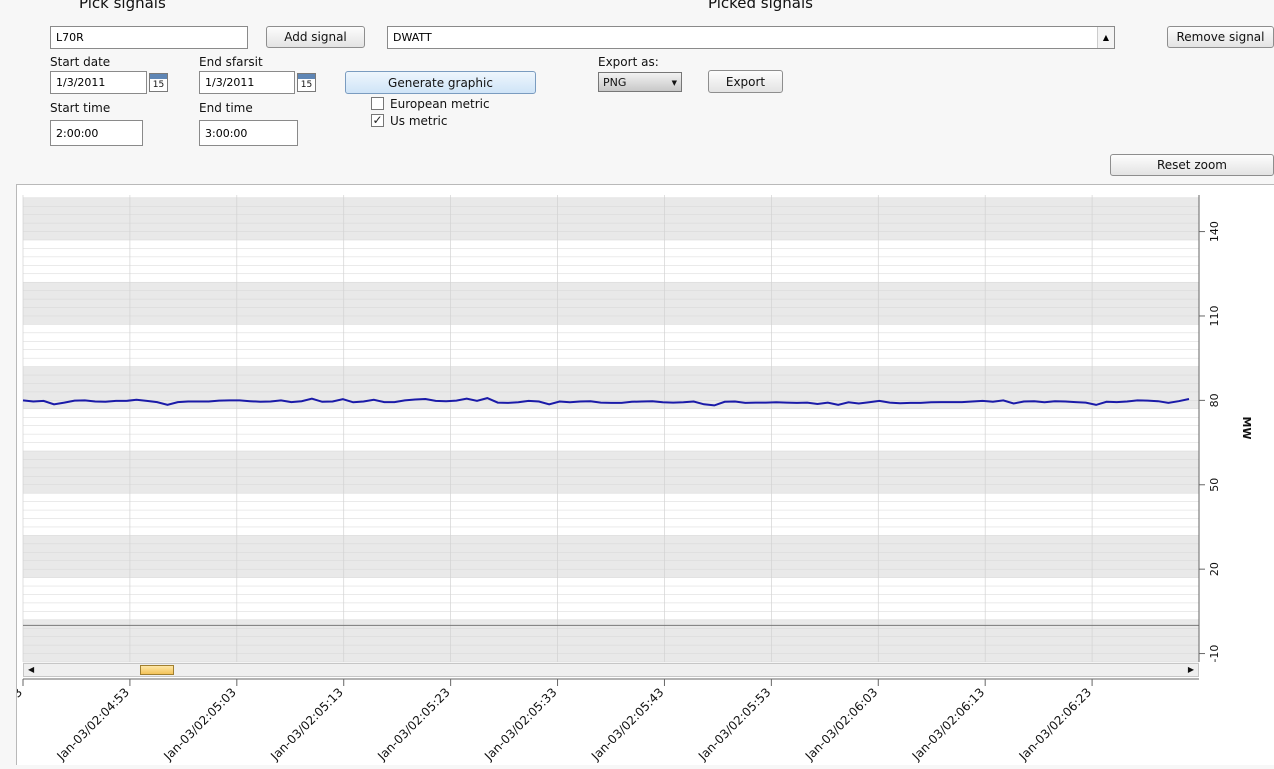  What do you see at coordinates (1214, 315) in the screenshot?
I see `y-tick-label: 110` at bounding box center [1214, 315].